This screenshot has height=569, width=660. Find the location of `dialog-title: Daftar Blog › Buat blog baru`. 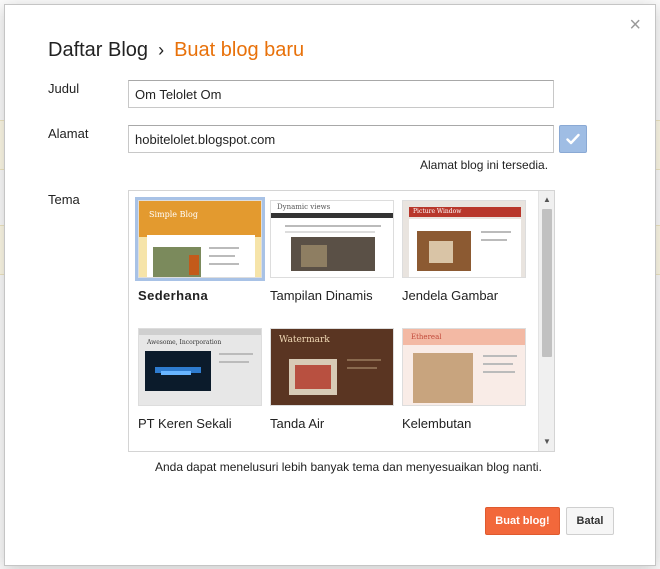

dialog-title: Daftar Blog › Buat blog baru is located at coordinates (176, 50).